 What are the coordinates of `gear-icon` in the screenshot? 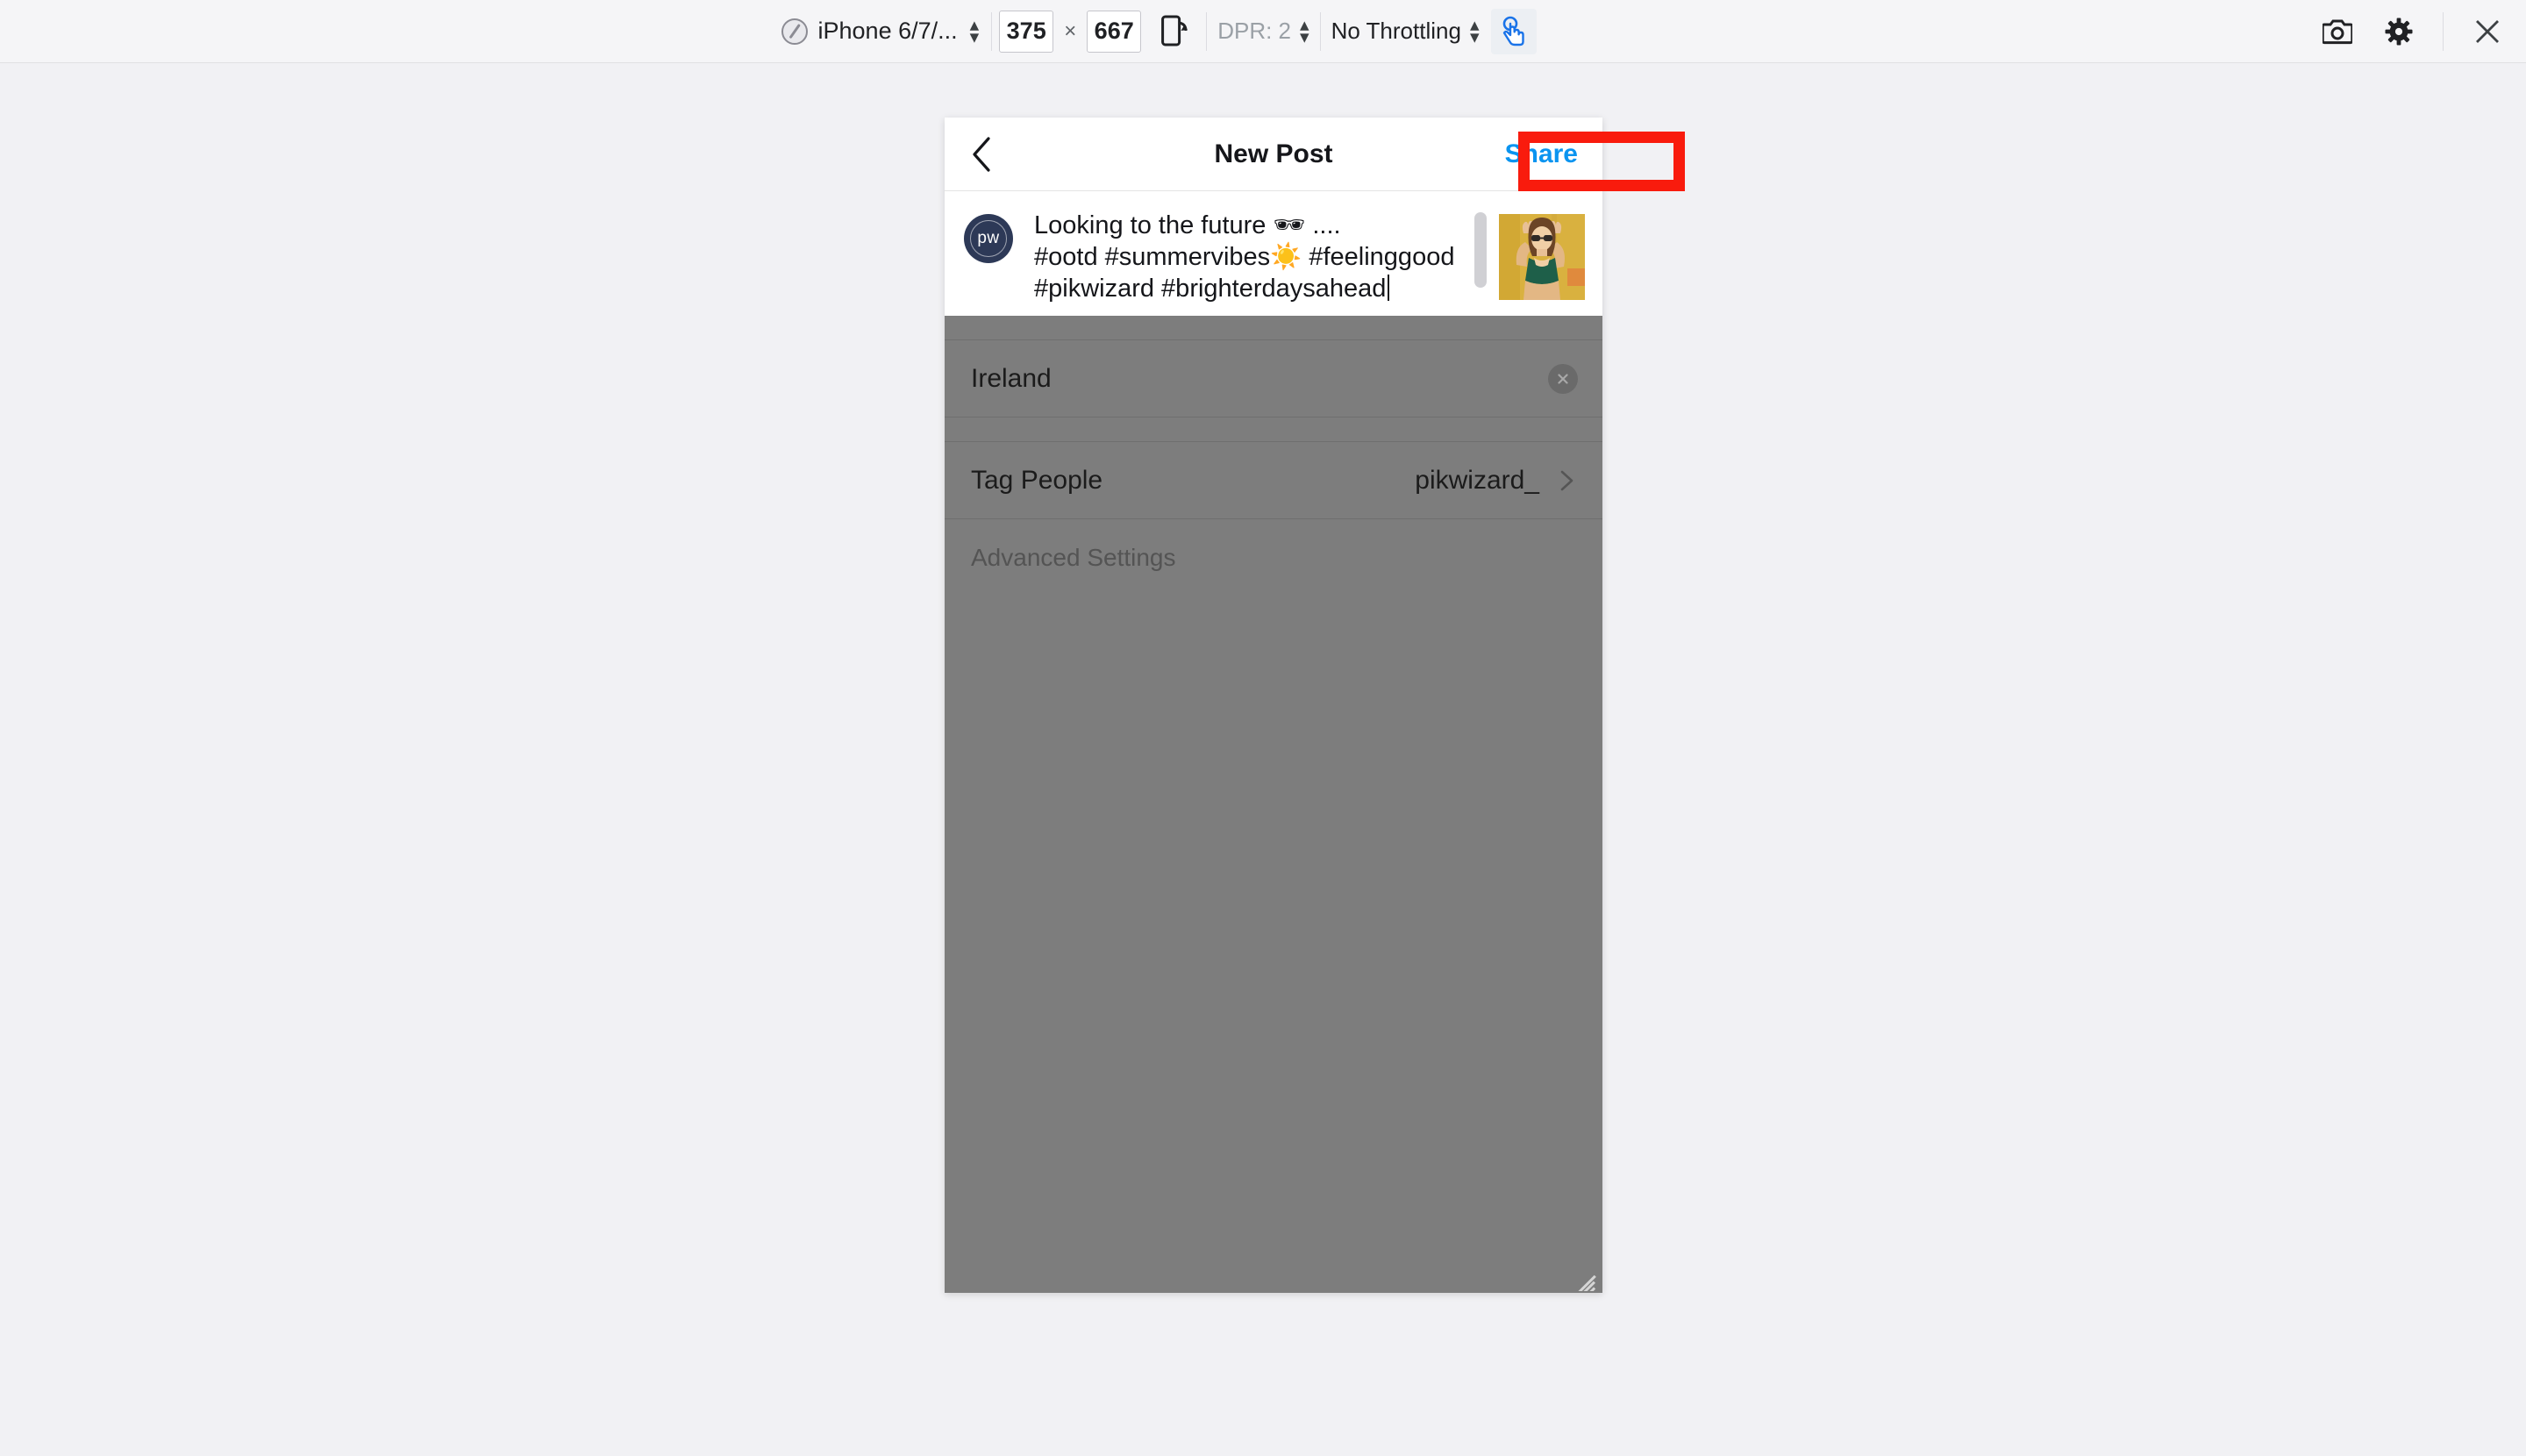 It's located at (2399, 31).